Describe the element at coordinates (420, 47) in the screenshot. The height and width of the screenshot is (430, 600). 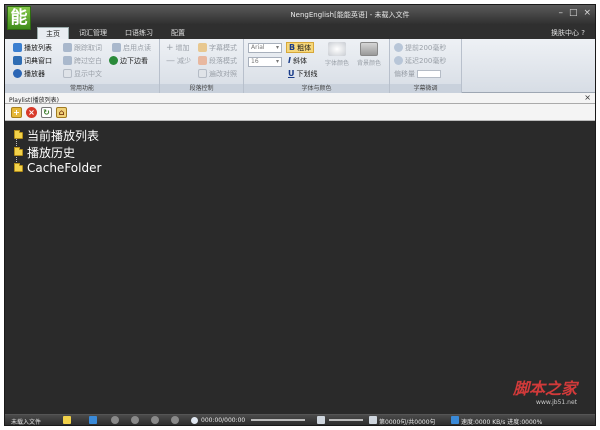
I see `advance-200ms-button: 提前200毫秒` at that location.